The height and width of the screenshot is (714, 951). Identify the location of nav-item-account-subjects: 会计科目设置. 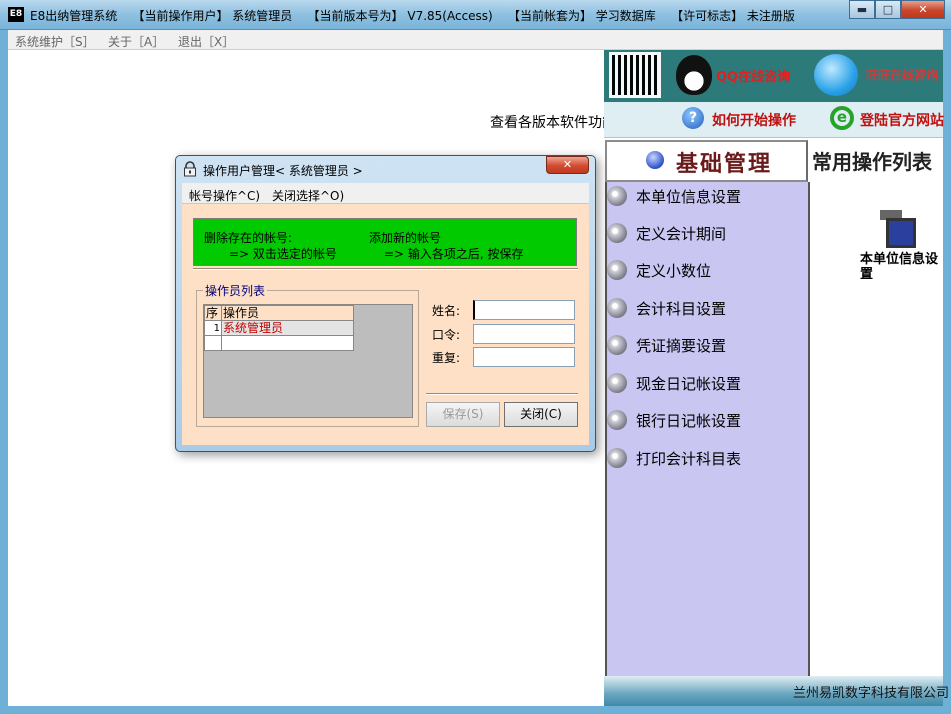
(666, 308).